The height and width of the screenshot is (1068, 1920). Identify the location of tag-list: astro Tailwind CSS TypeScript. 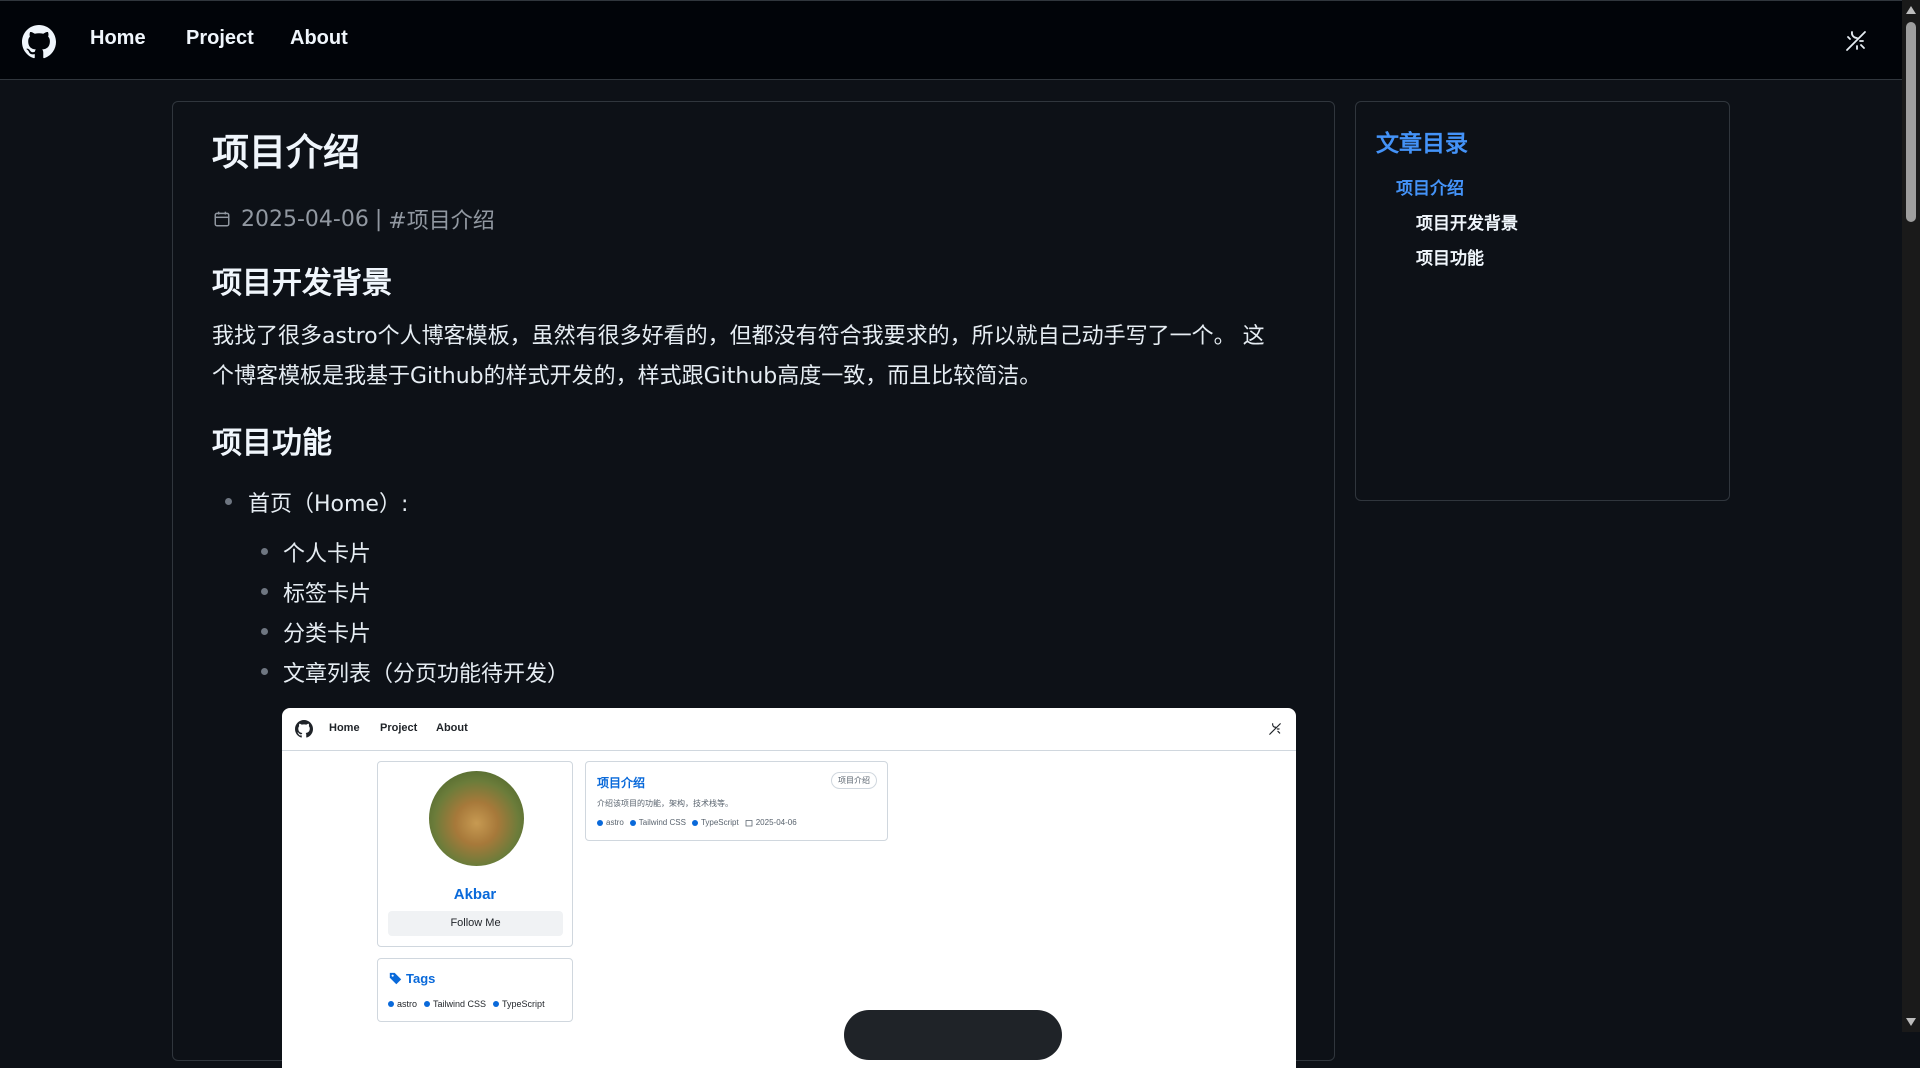
(466, 1004).